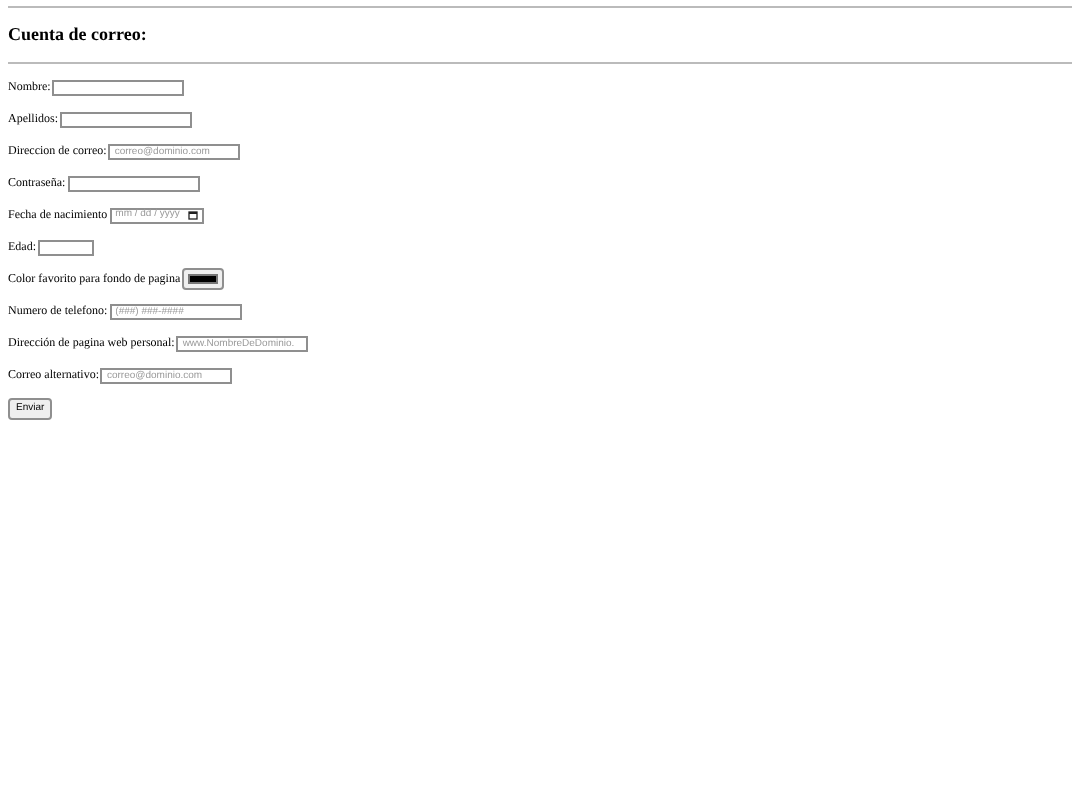 This screenshot has width=1080, height=810. I want to click on form-heading: Cuenta de correo:, so click(78, 35).